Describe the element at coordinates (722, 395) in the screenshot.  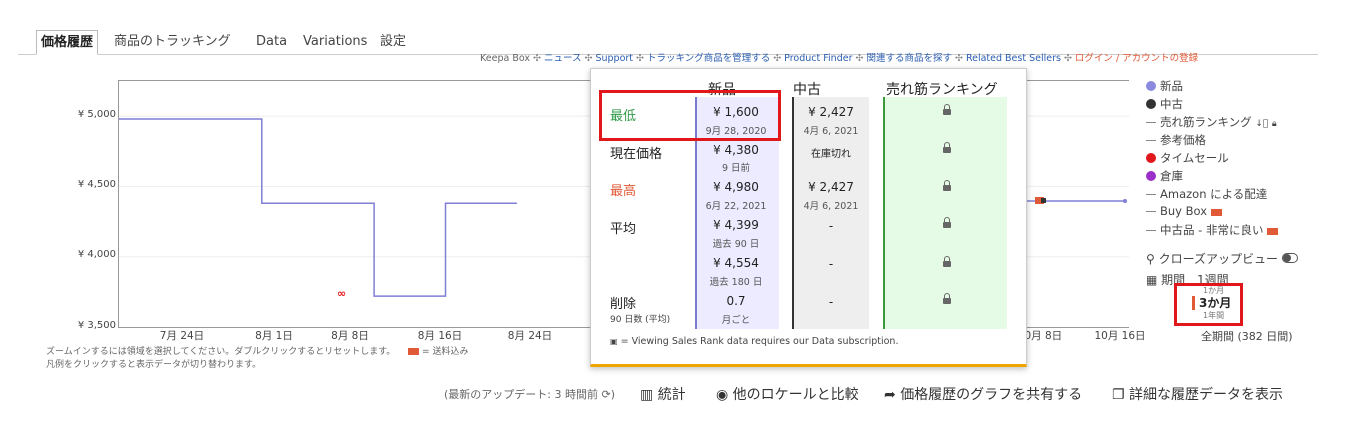
I see `globe-icon: ◉` at that location.